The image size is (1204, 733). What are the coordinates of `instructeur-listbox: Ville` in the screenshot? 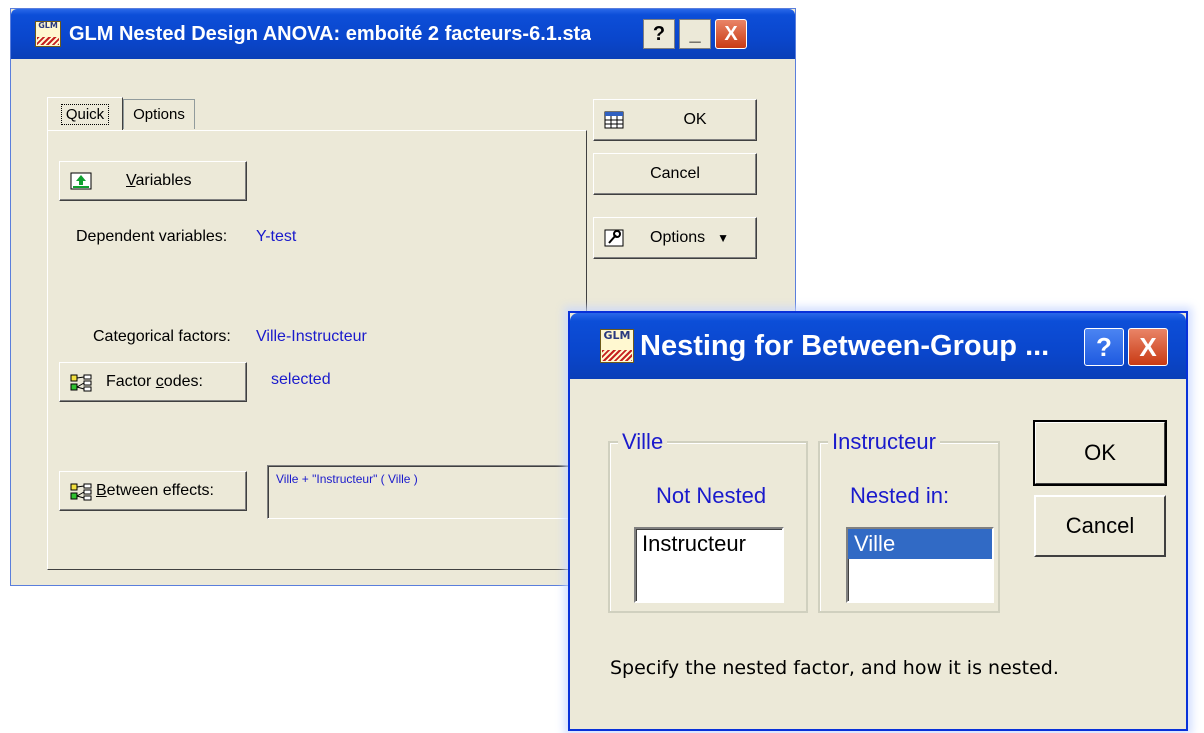 It's located at (920, 565).